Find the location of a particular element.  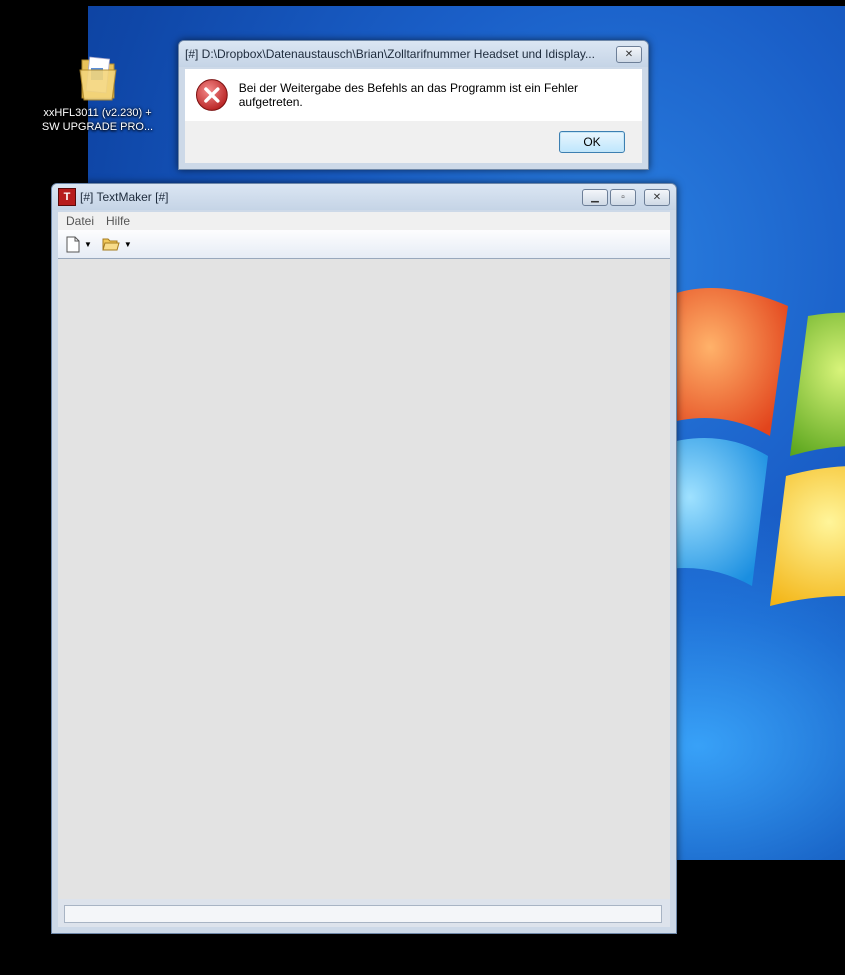

menu-hilfe: Hilfe is located at coordinates (118, 221).